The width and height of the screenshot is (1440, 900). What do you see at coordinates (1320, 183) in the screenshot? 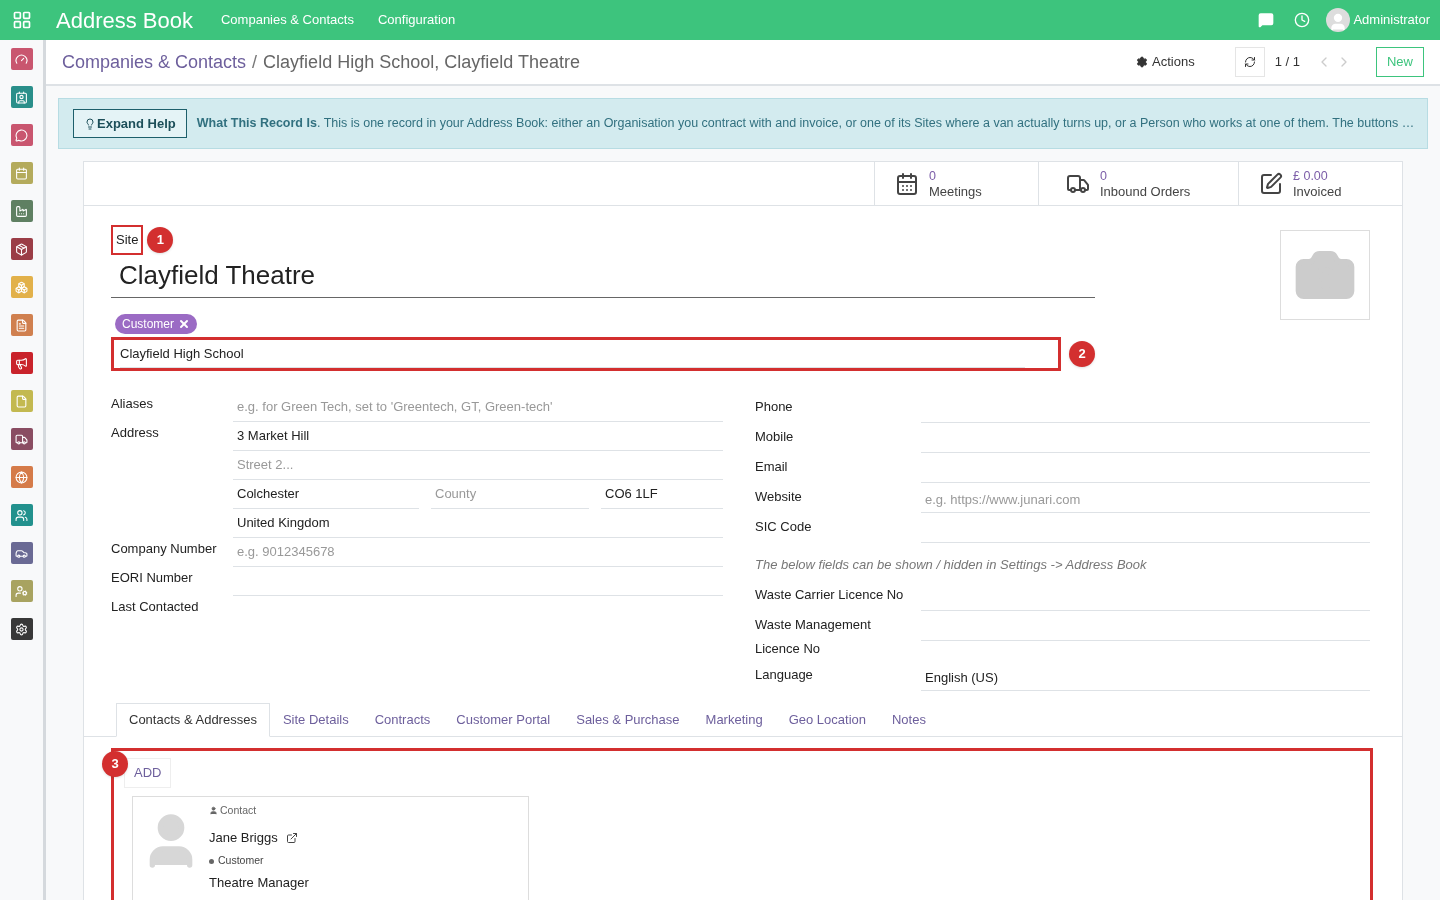
I see `stat-button: £ 0.00 Invoiced` at bounding box center [1320, 183].